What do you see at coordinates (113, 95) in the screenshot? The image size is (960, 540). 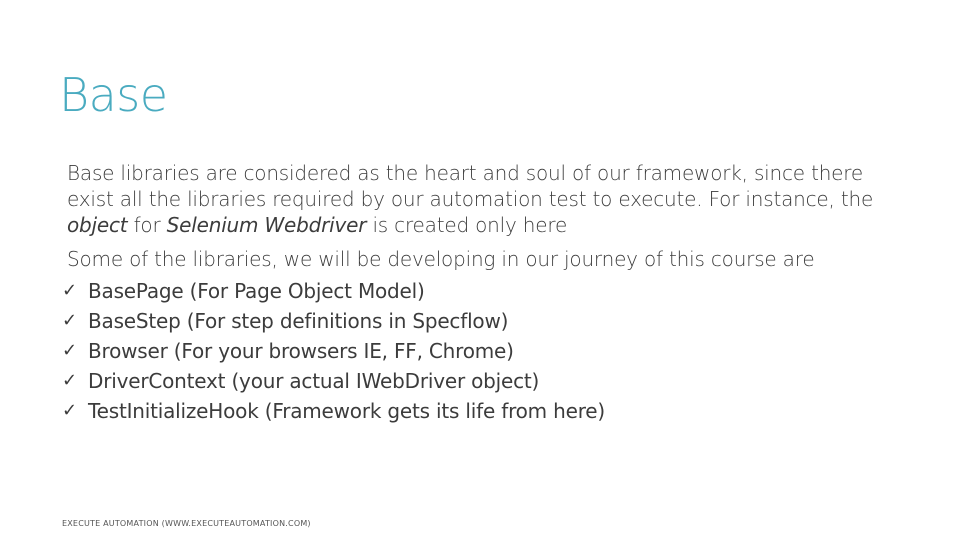 I see `slide-title: Base` at bounding box center [113, 95].